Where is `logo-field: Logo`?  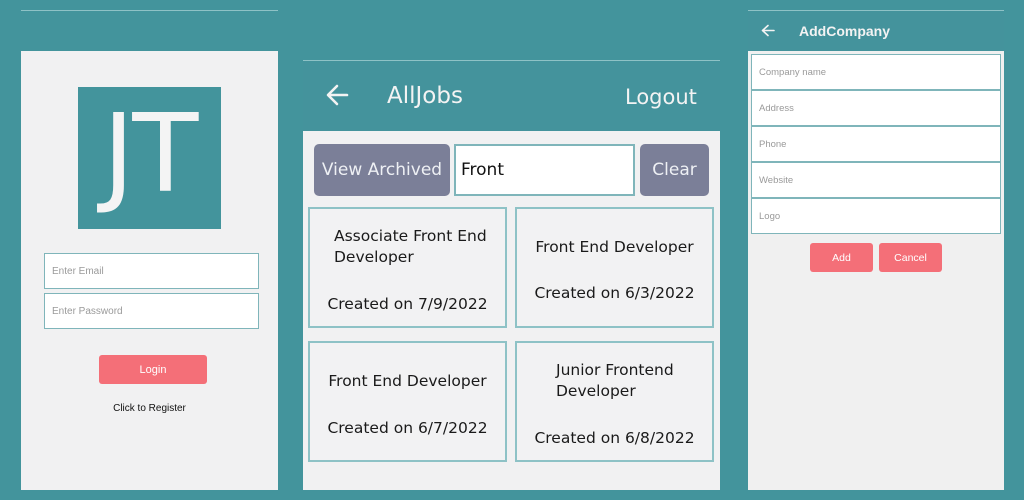 logo-field: Logo is located at coordinates (876, 216).